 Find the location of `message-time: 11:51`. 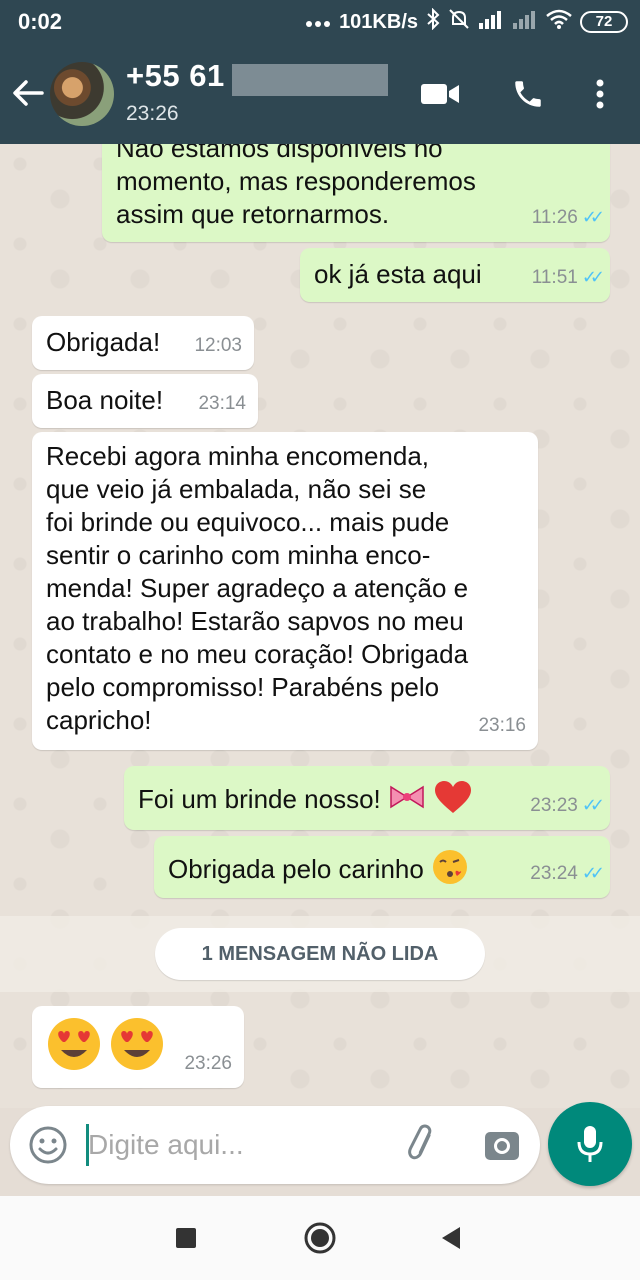

message-time: 11:51 is located at coordinates (554, 277).